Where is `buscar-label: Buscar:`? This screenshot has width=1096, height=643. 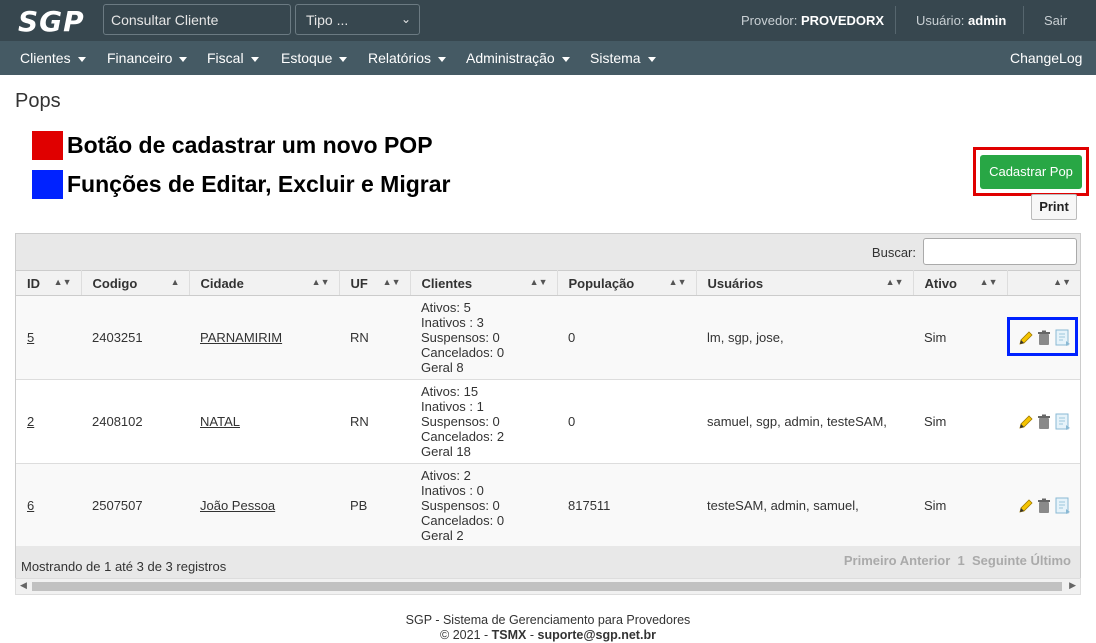 buscar-label: Buscar: is located at coordinates (893, 252).